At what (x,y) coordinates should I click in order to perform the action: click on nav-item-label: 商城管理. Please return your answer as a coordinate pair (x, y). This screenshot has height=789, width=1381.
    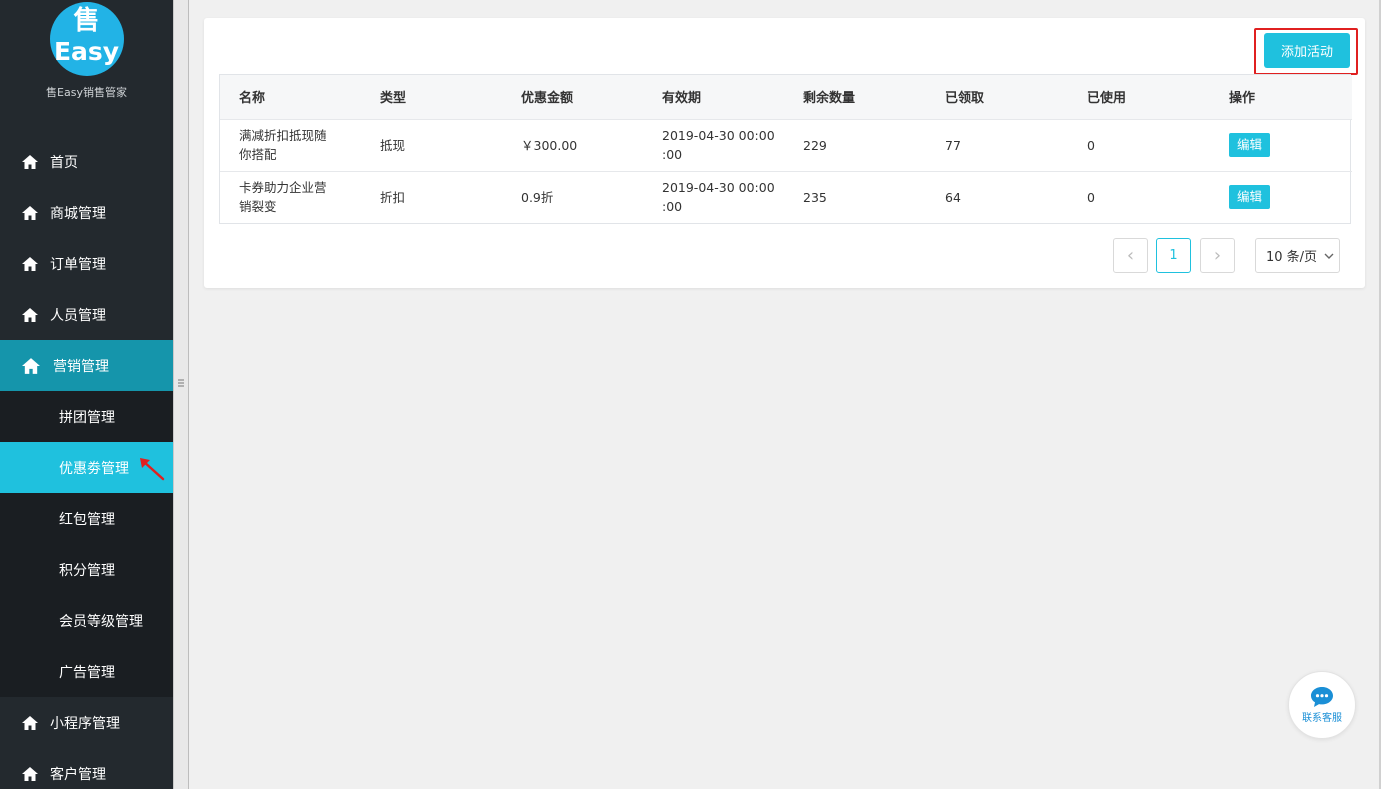
    Looking at the image, I should click on (78, 213).